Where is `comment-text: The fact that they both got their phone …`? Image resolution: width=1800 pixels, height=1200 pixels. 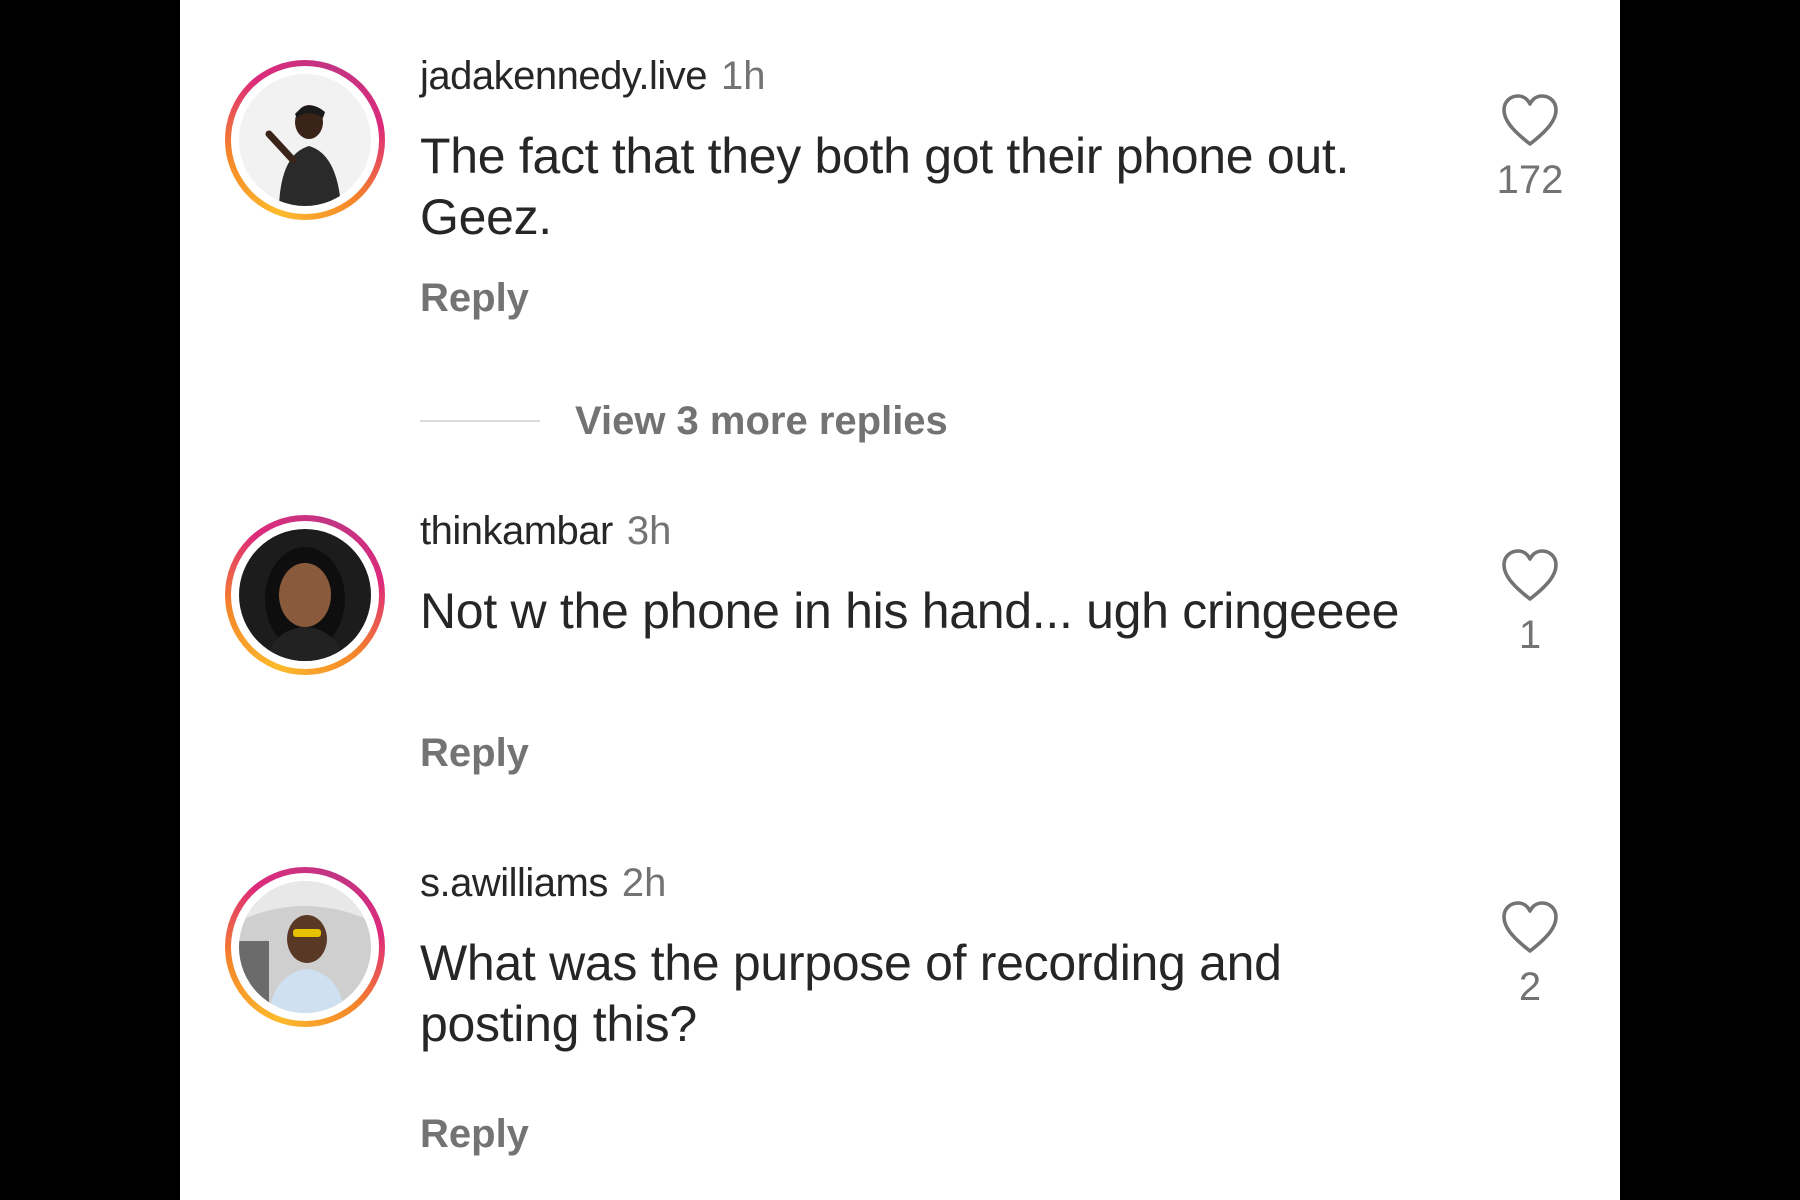 comment-text: The fact that they both got their phone … is located at coordinates (885, 186).